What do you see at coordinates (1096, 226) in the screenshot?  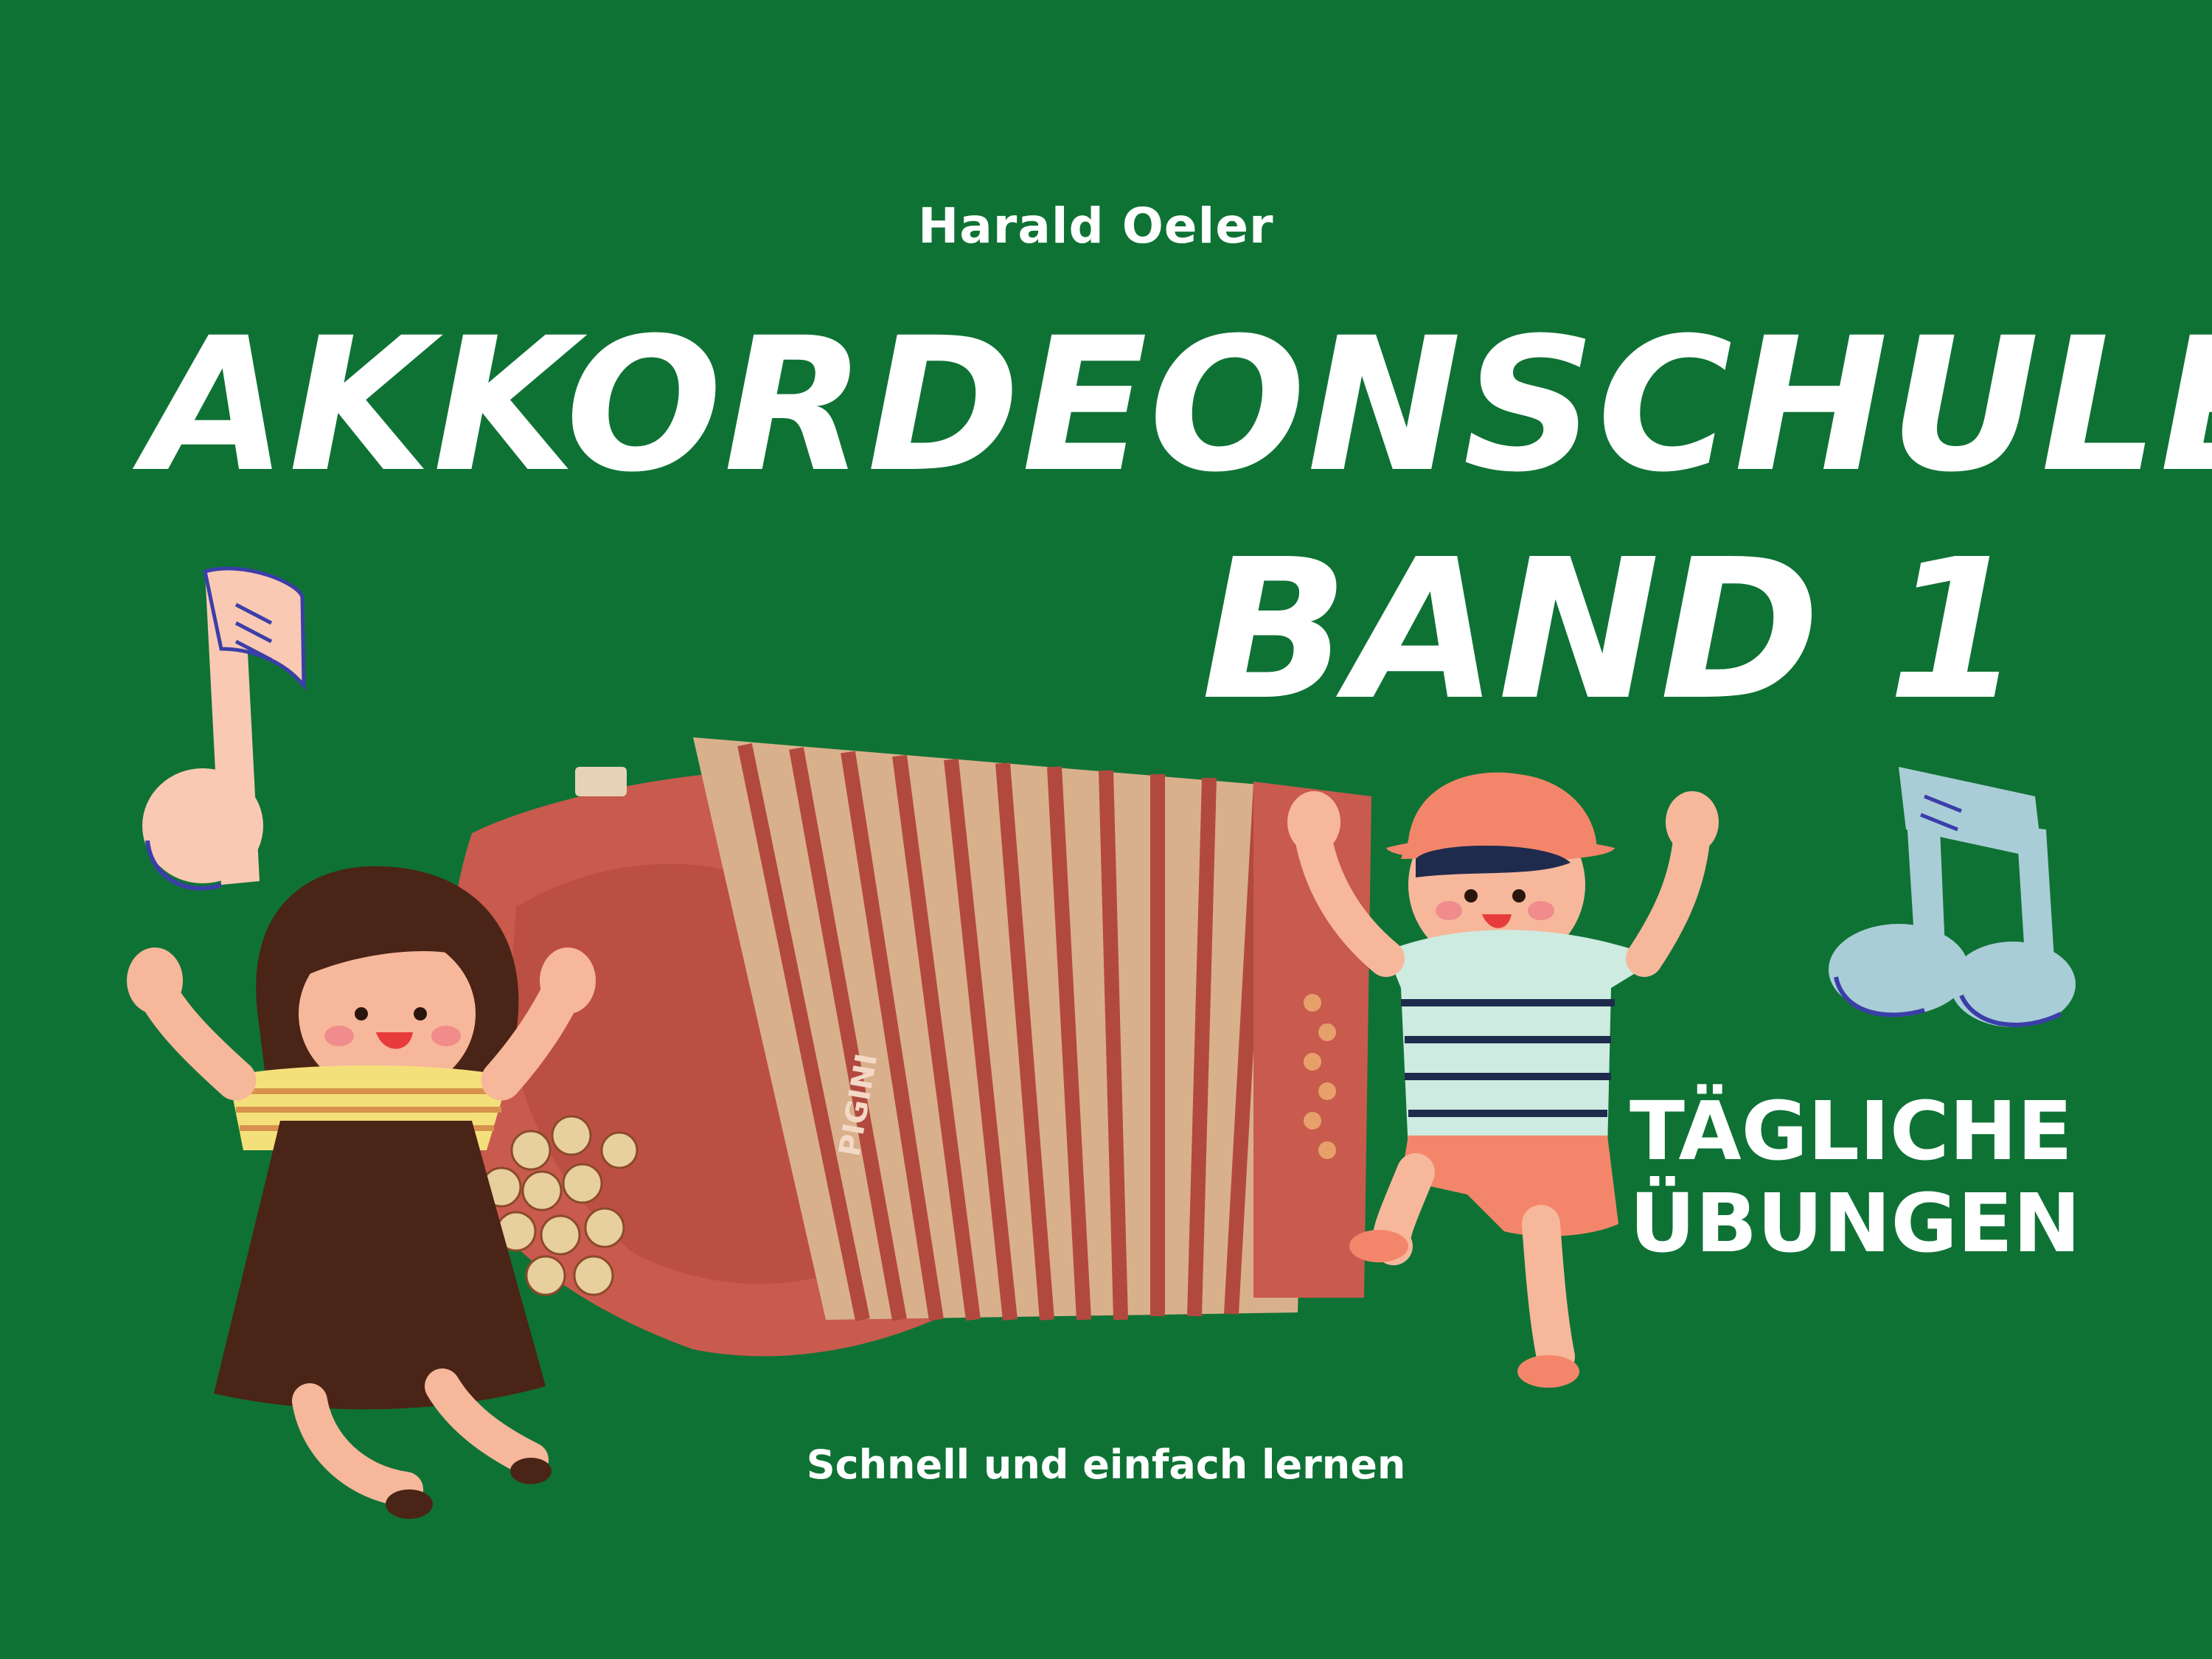 I see `author-name: Harald Oeler` at bounding box center [1096, 226].